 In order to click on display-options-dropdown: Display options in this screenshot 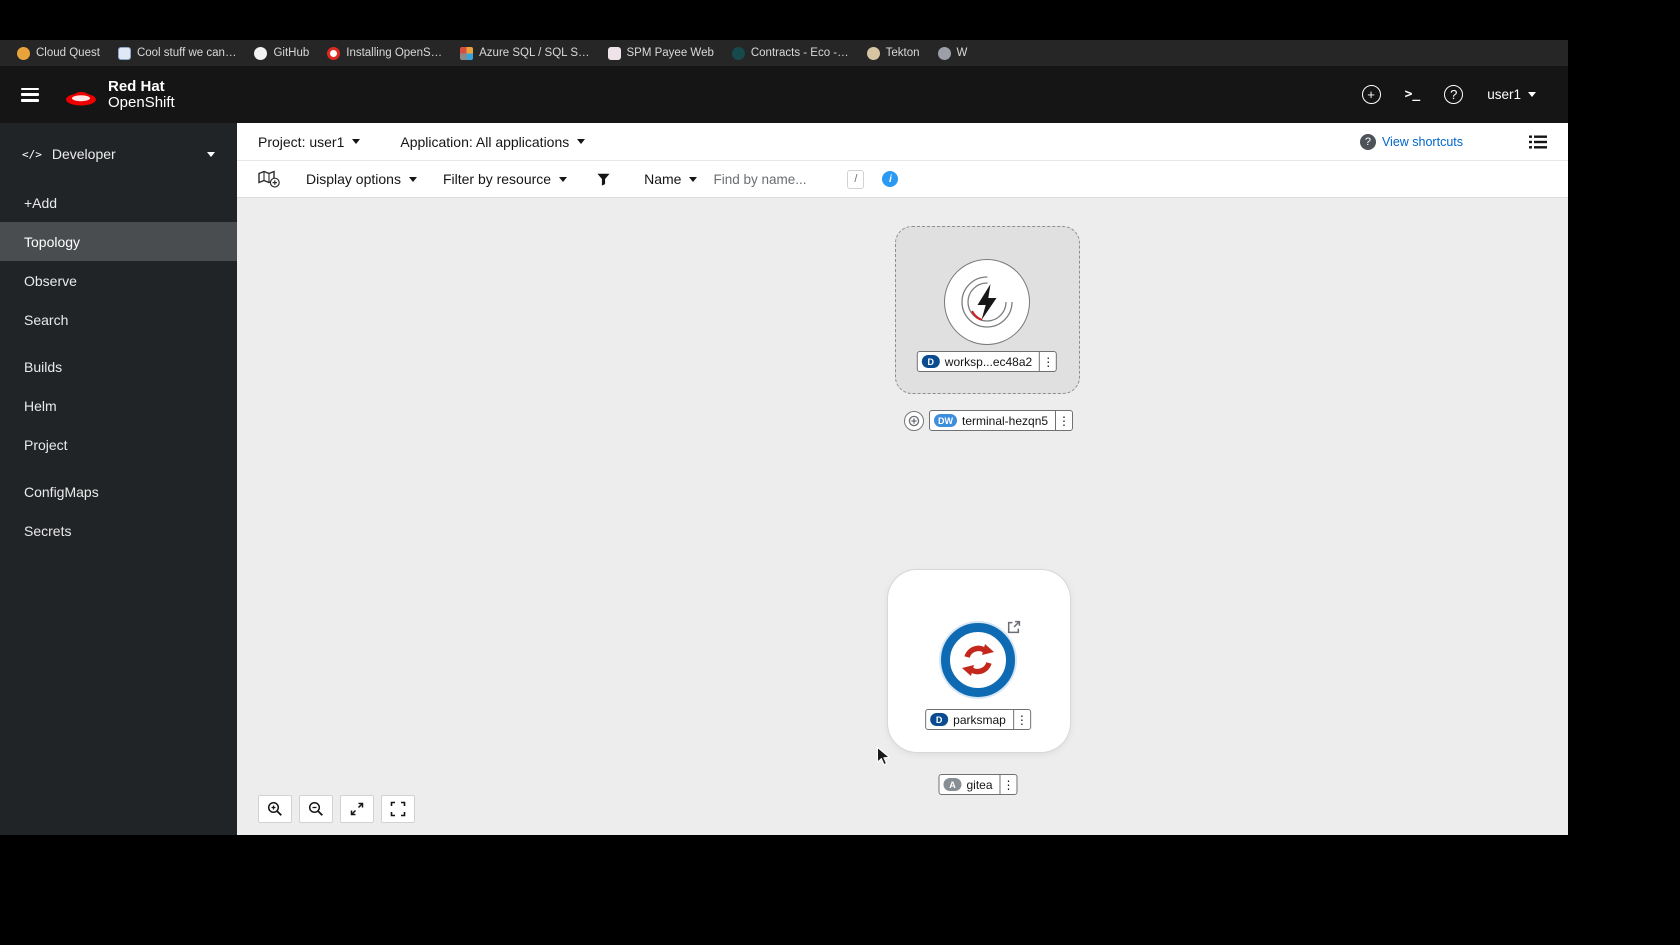, I will do `click(361, 179)`.